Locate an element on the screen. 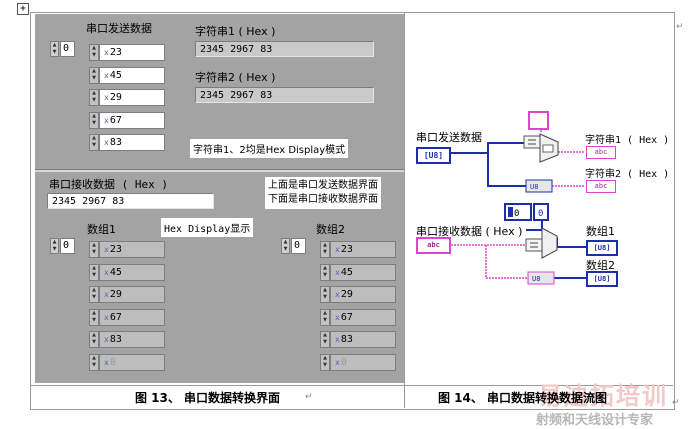 This screenshot has height=429, width=690. diagram-string2-label: 字符串2 ( Hex ) is located at coordinates (627, 174).